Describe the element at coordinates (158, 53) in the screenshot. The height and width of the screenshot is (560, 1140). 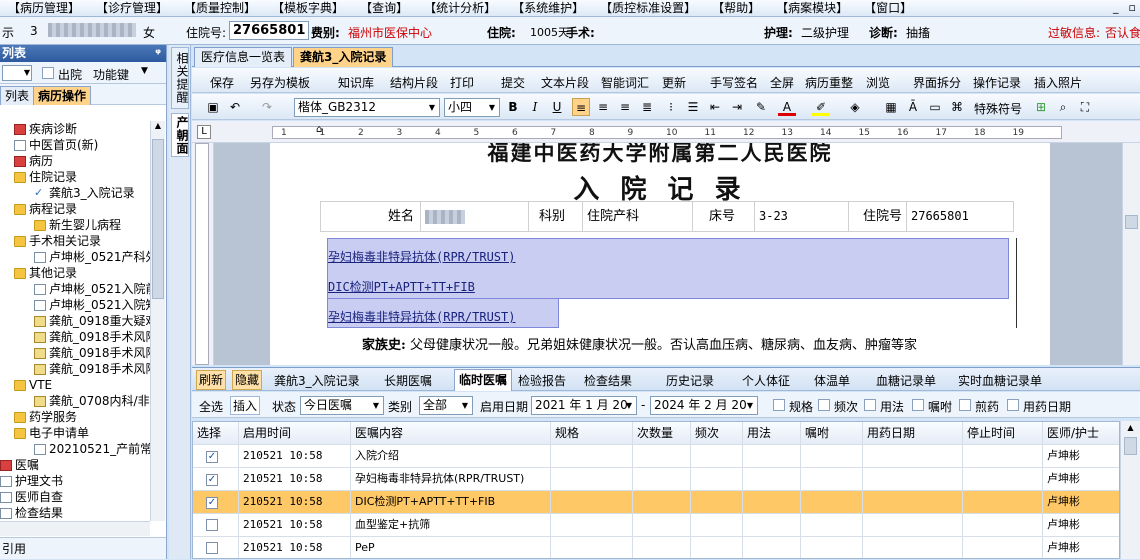
I see `pin-icon: ᵠ` at that location.